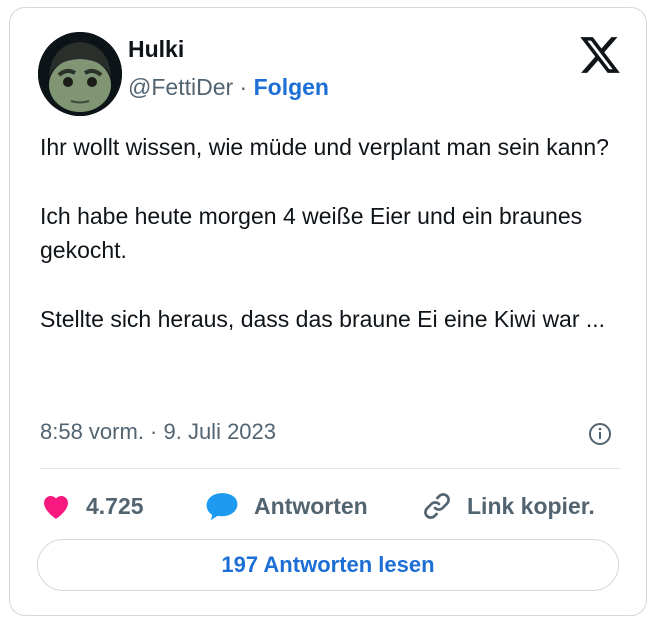 The image size is (658, 624). I want to click on author-name: Hulki, so click(156, 49).